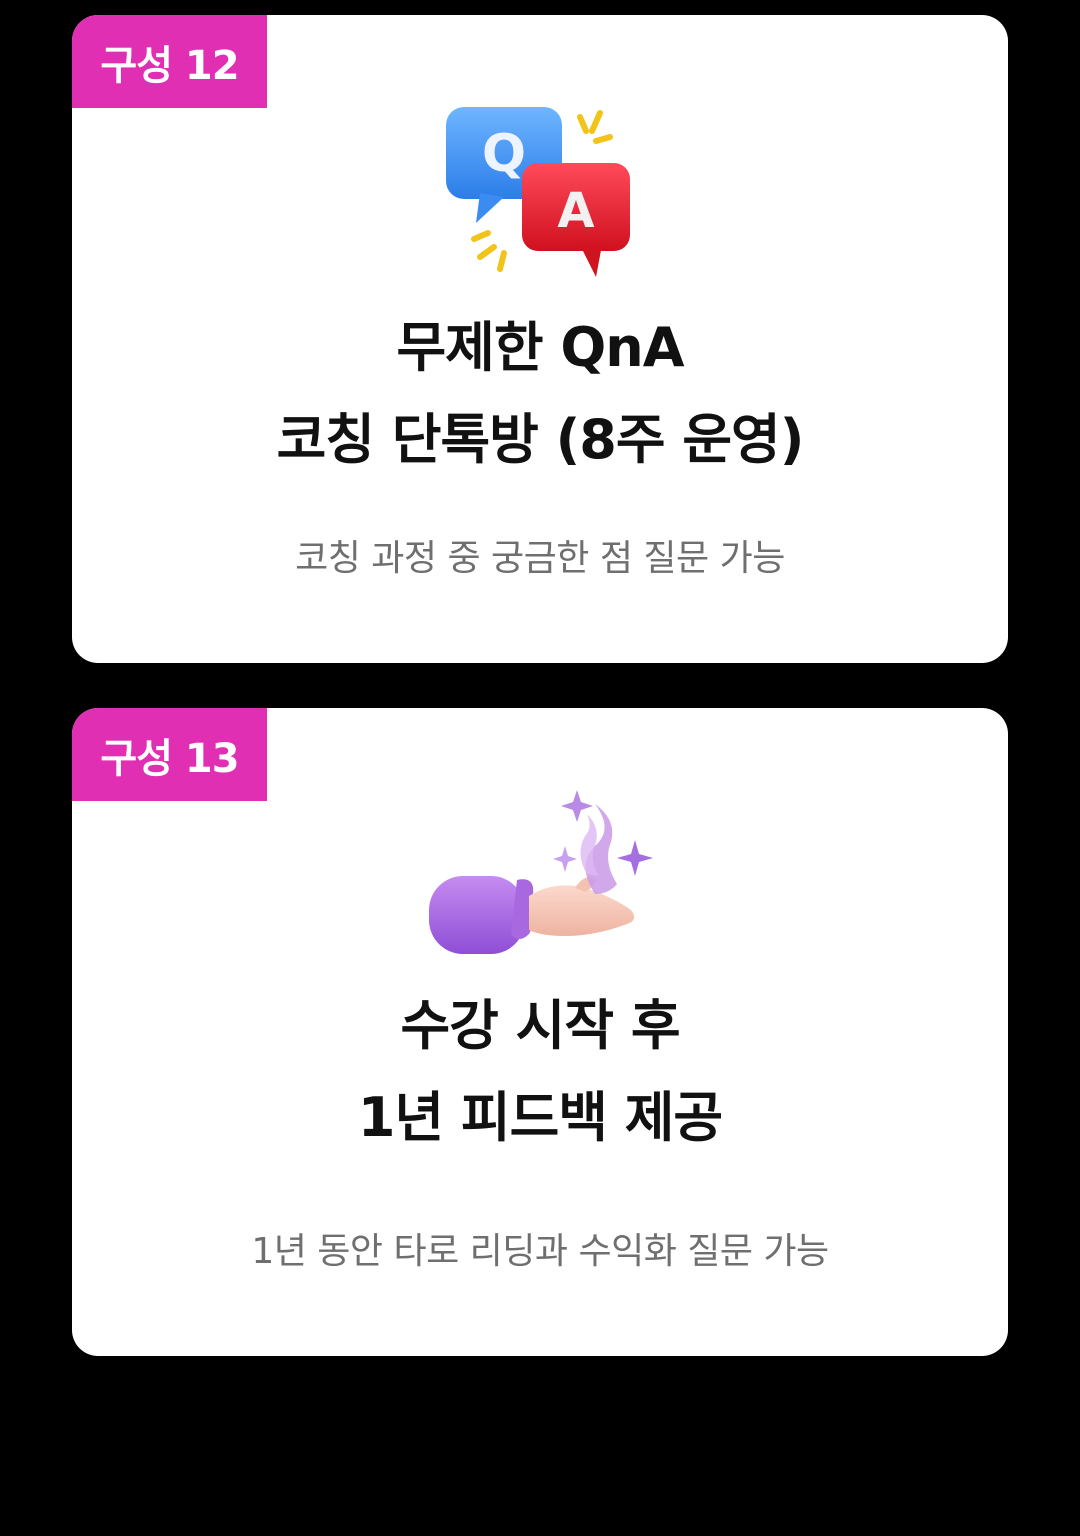 The width and height of the screenshot is (1080, 1536). What do you see at coordinates (540, 1072) in the screenshot?
I see `card-title: 수강 시작 후 1년 피드백 제공` at bounding box center [540, 1072].